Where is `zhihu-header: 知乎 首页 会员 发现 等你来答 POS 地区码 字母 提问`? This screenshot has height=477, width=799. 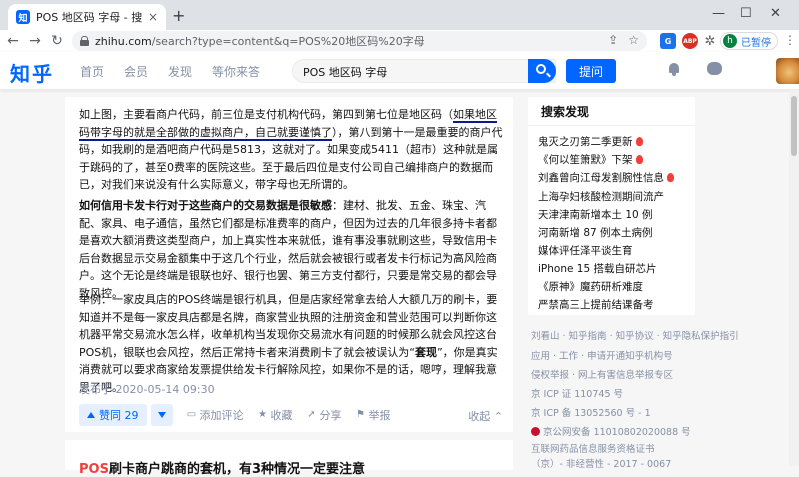 zhihu-header: 知乎 首页 会员 发现 等你来答 POS 地区码 字母 提问 is located at coordinates (399, 71).